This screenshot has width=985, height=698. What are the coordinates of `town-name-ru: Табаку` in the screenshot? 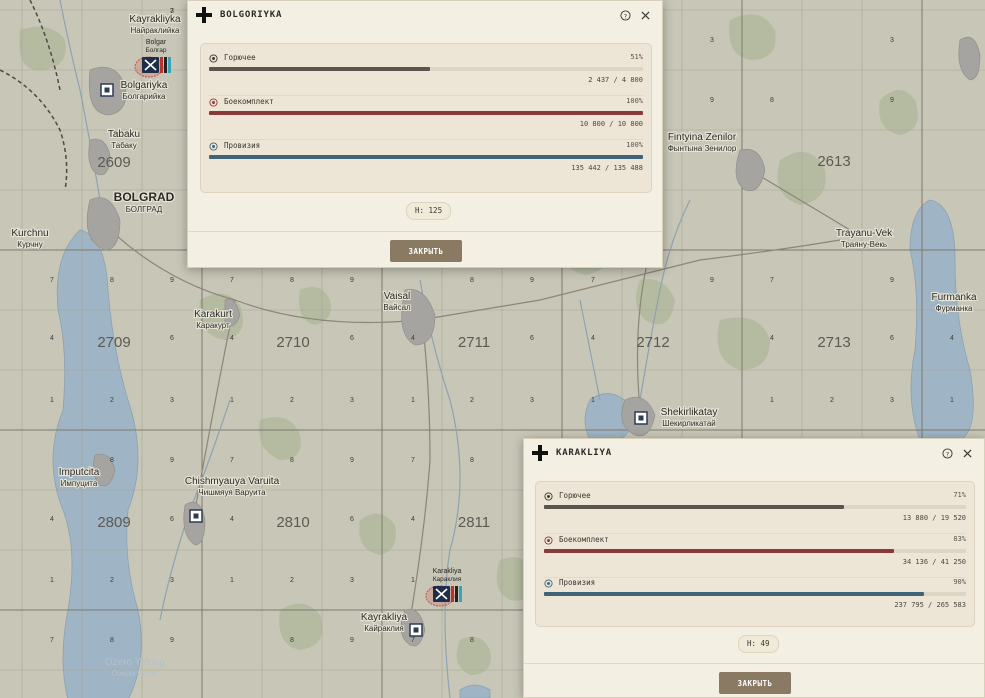 It's located at (123, 145).